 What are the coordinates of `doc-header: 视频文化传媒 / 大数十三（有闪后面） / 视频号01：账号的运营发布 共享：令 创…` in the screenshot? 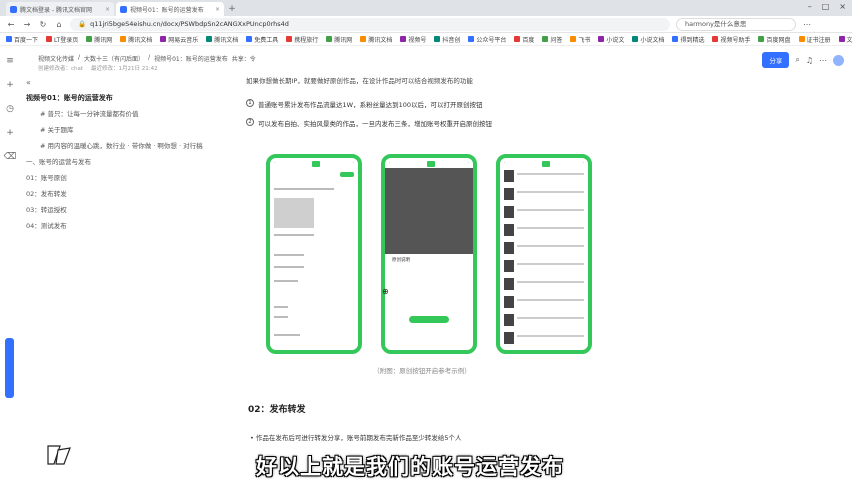 It's located at (436, 60).